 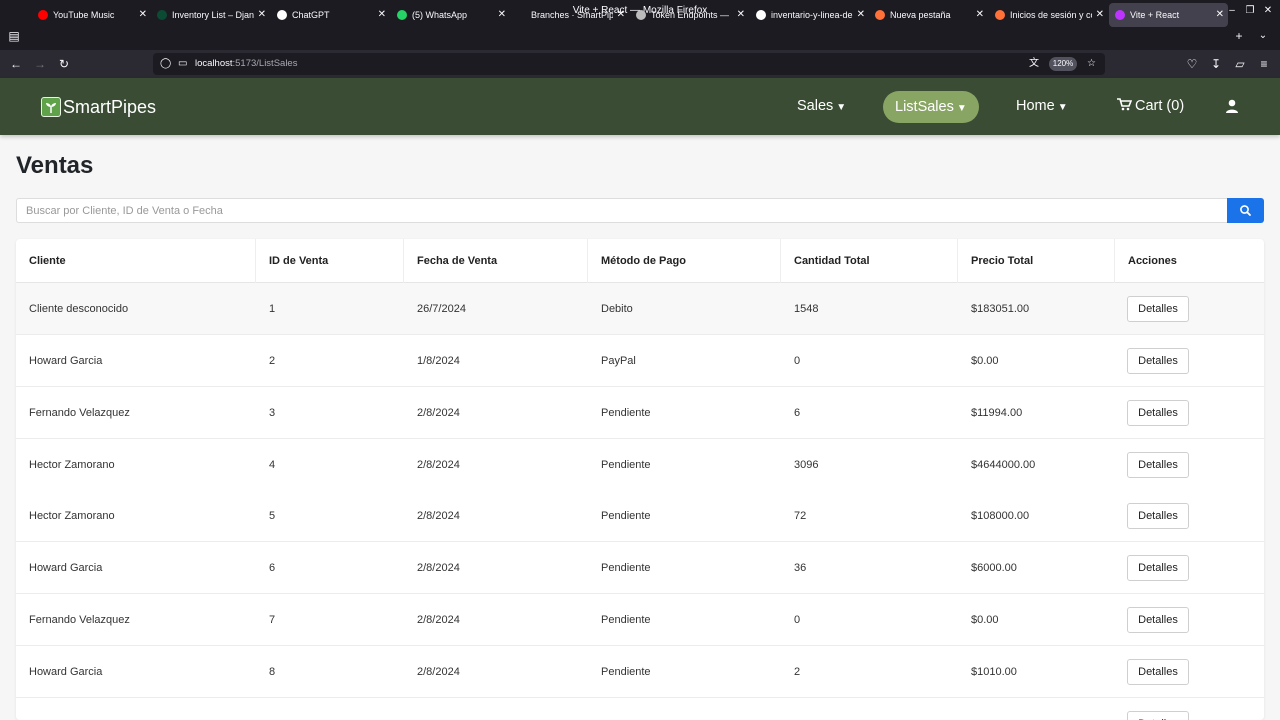 What do you see at coordinates (797, 620) in the screenshot?
I see `cell-cantidad: 0` at bounding box center [797, 620].